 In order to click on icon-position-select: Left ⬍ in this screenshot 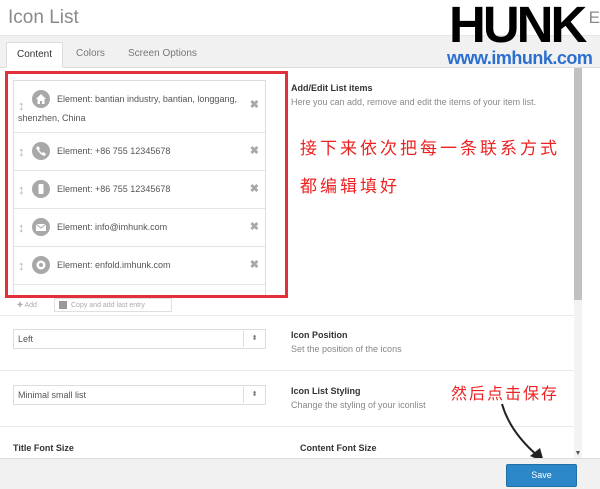, I will do `click(139, 339)`.